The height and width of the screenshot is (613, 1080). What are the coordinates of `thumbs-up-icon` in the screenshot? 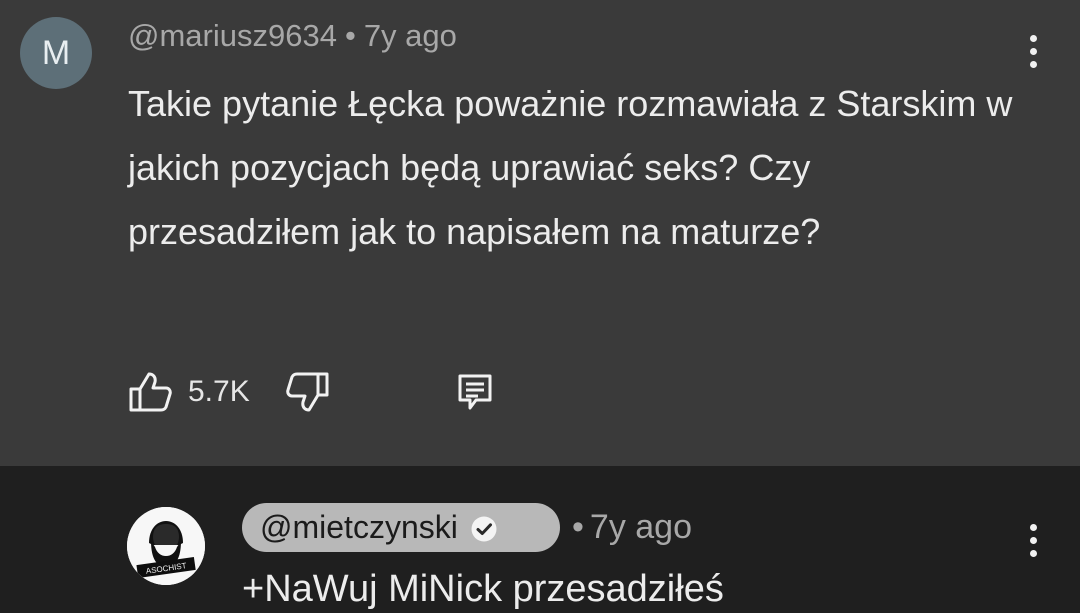 It's located at (151, 392).